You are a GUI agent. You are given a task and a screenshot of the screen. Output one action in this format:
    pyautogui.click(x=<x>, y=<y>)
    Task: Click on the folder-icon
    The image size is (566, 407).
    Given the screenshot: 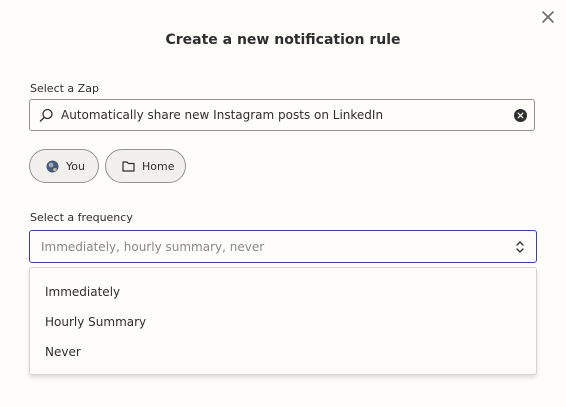 What is the action you would take?
    pyautogui.click(x=128, y=166)
    